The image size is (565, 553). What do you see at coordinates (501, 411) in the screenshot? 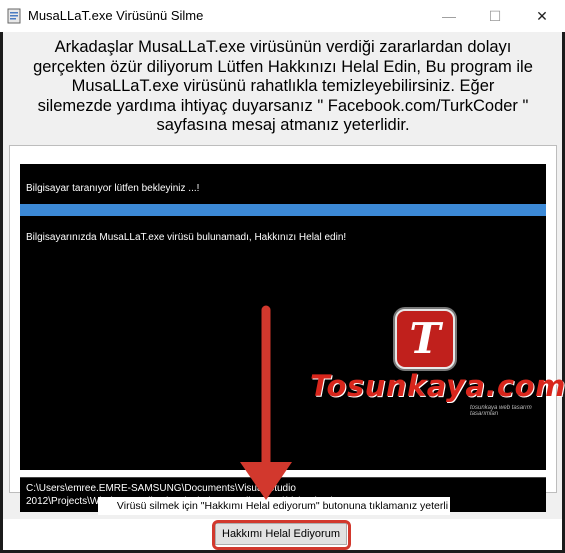
I see `watermark-subtext: tosunkaya web tasarım tasarımları` at bounding box center [501, 411].